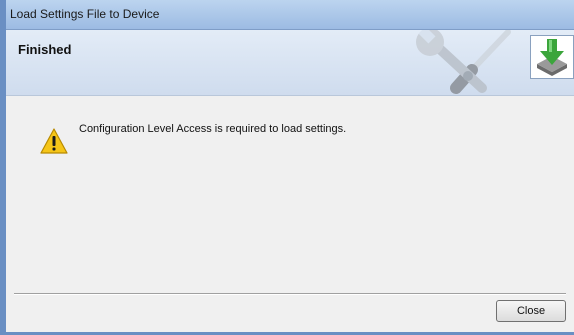 This screenshot has height=335, width=574. What do you see at coordinates (290, 294) in the screenshot?
I see `footer-divider` at bounding box center [290, 294].